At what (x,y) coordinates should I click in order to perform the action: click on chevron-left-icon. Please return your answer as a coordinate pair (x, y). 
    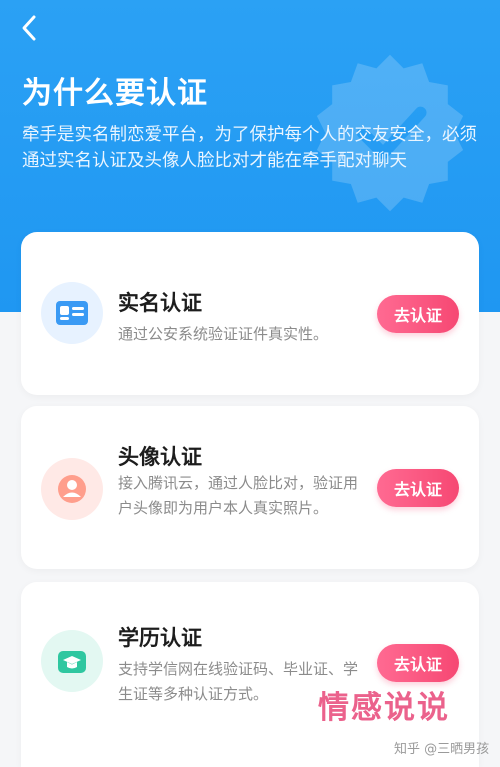
    Looking at the image, I should click on (30, 28).